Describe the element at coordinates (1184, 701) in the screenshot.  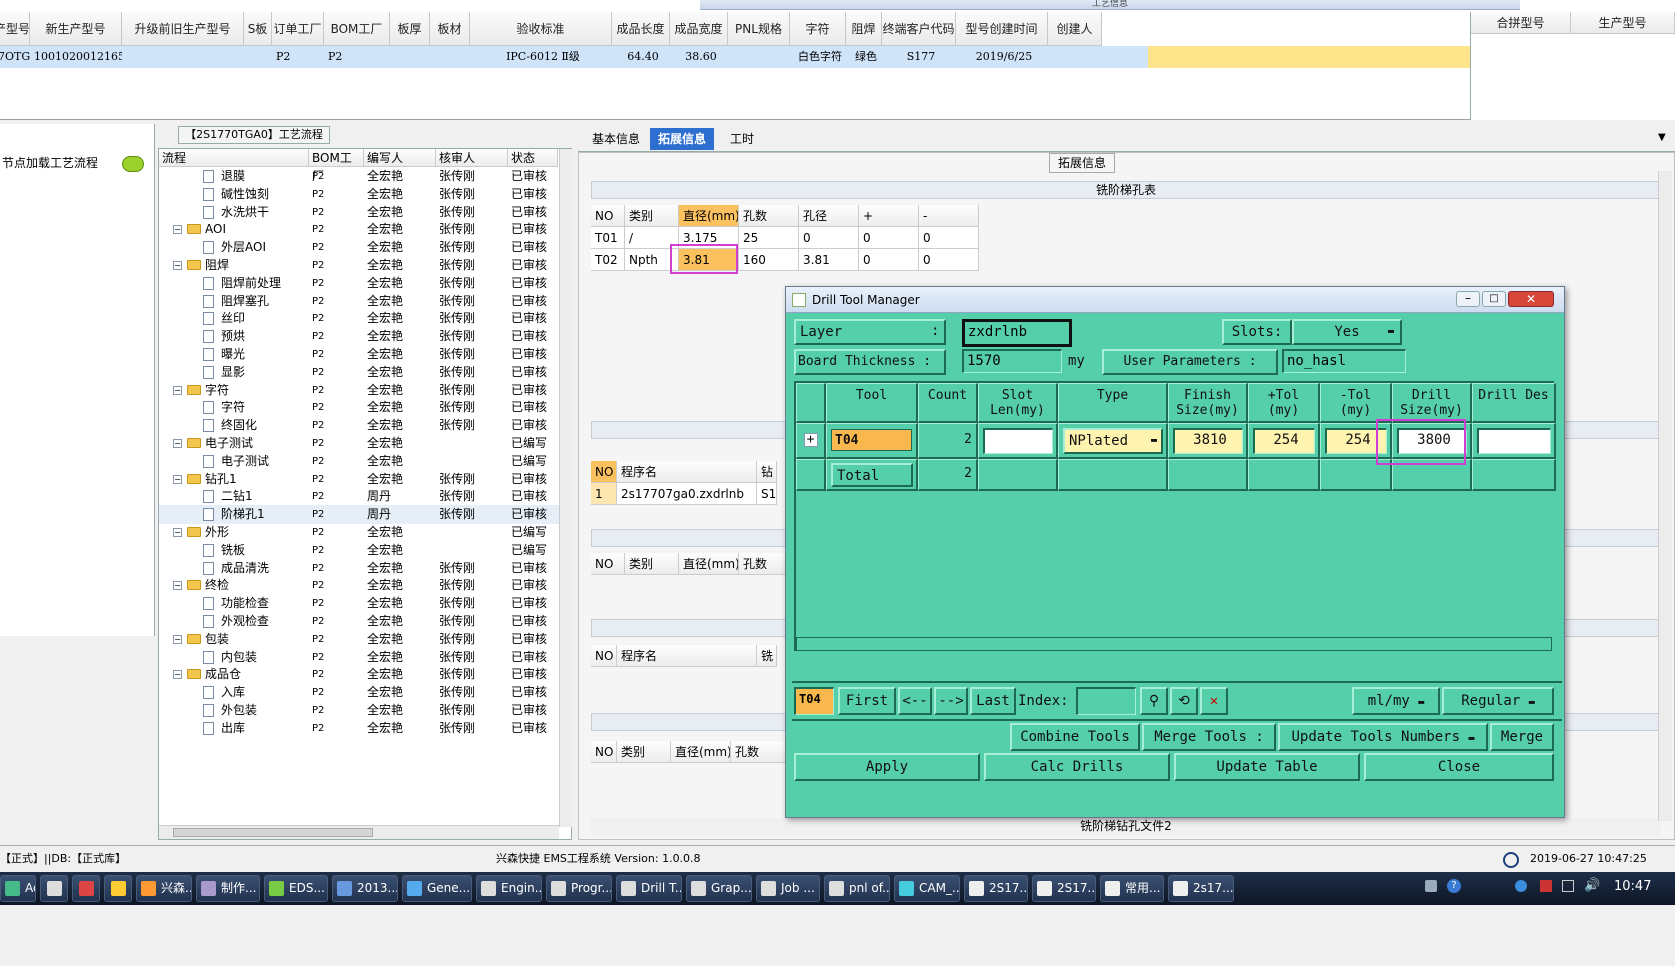
I see `refresh-icon: ⟲` at that location.